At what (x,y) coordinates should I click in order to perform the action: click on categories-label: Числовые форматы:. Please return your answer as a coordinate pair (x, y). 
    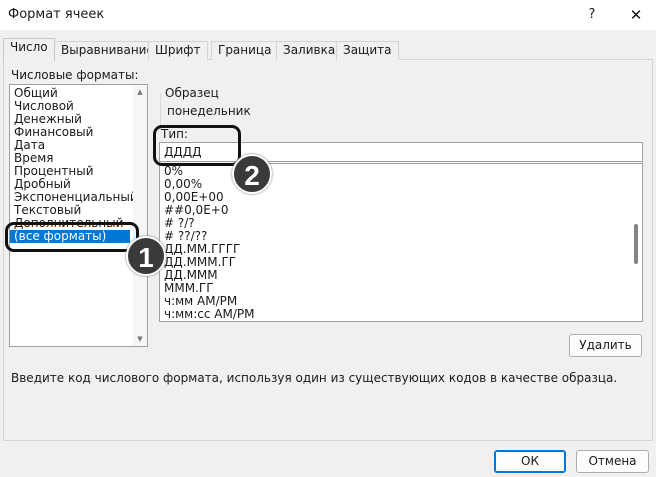
    Looking at the image, I should click on (75, 75).